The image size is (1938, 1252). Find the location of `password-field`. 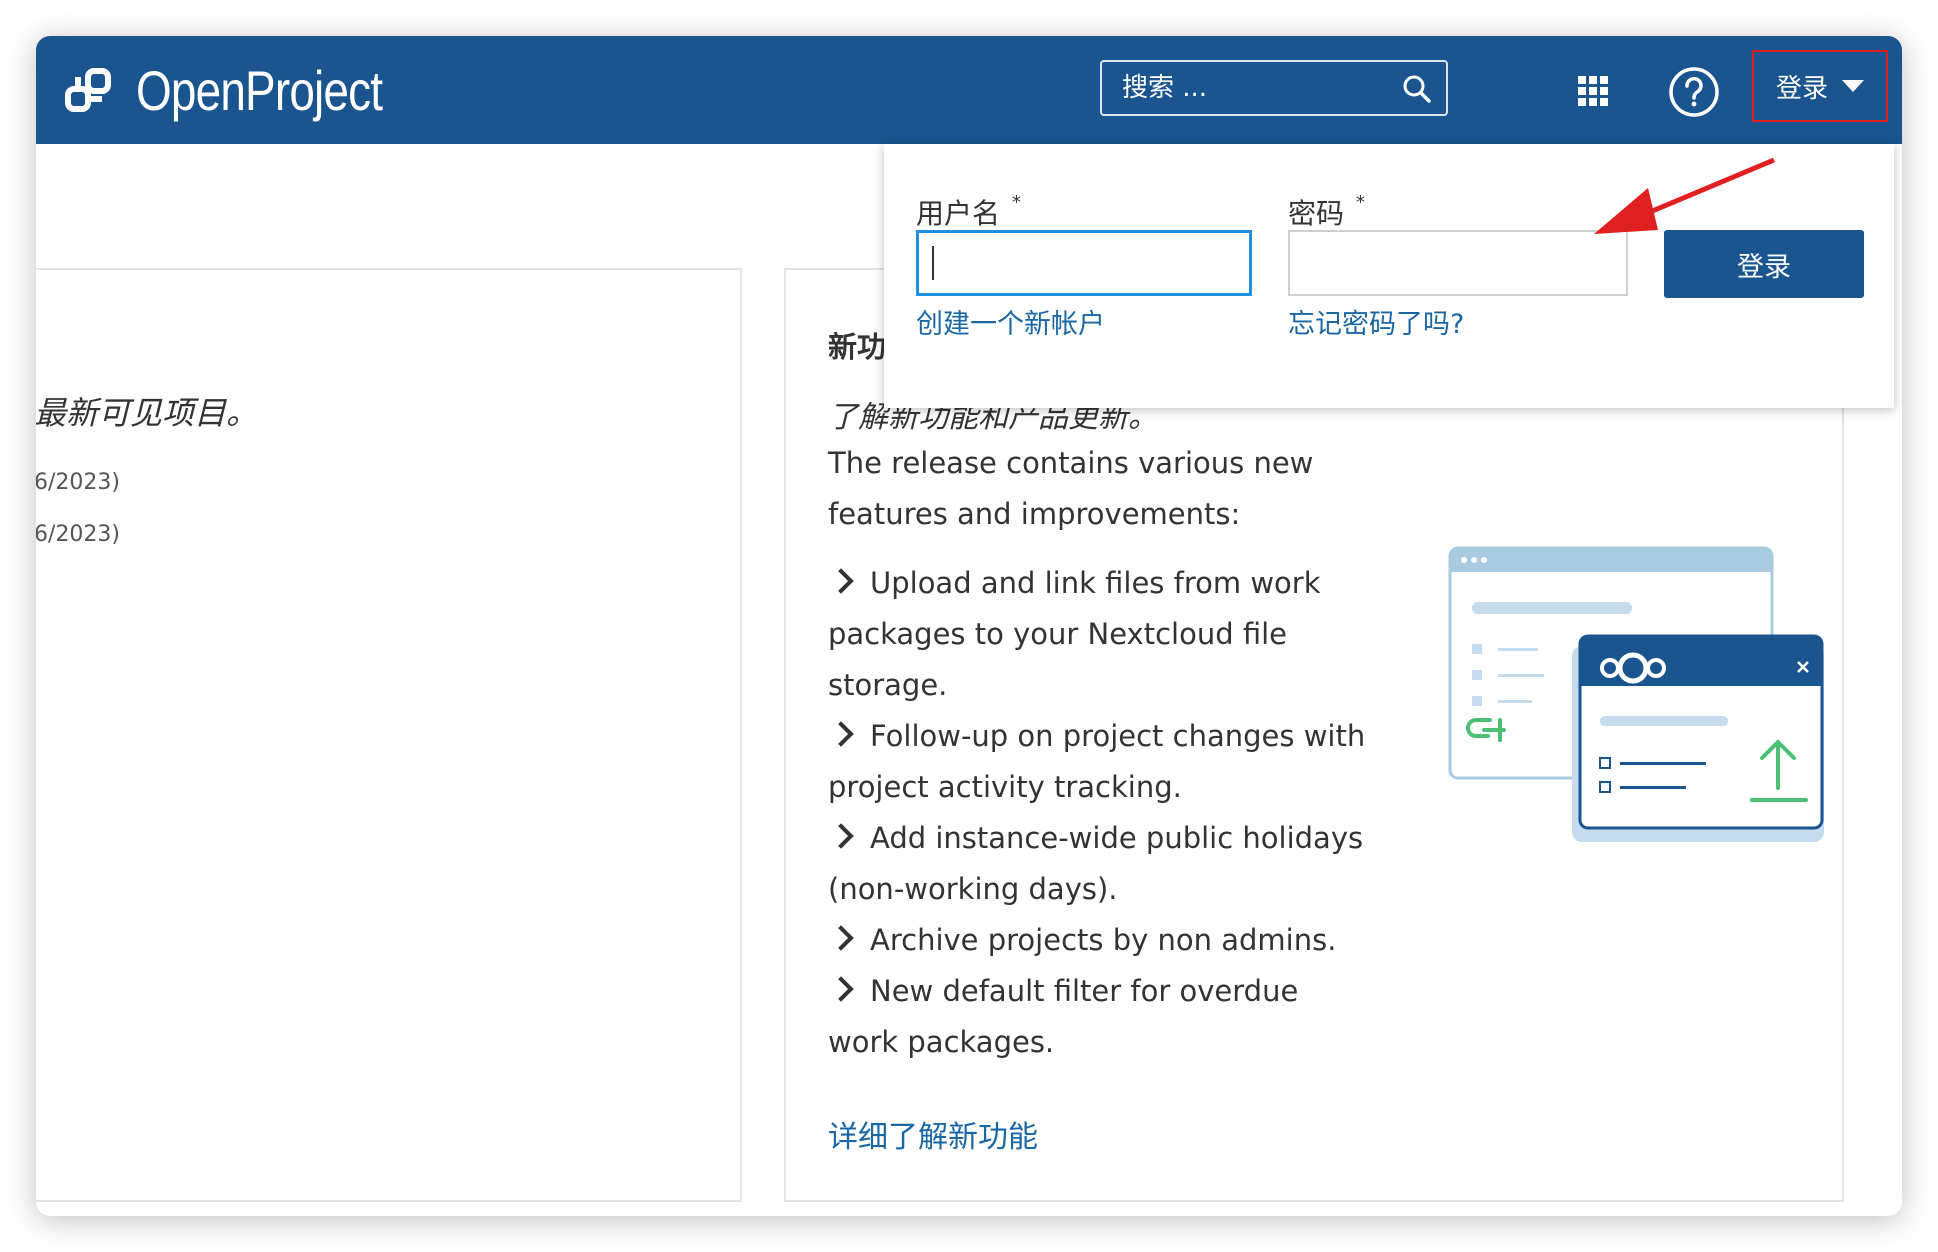

password-field is located at coordinates (1458, 263).